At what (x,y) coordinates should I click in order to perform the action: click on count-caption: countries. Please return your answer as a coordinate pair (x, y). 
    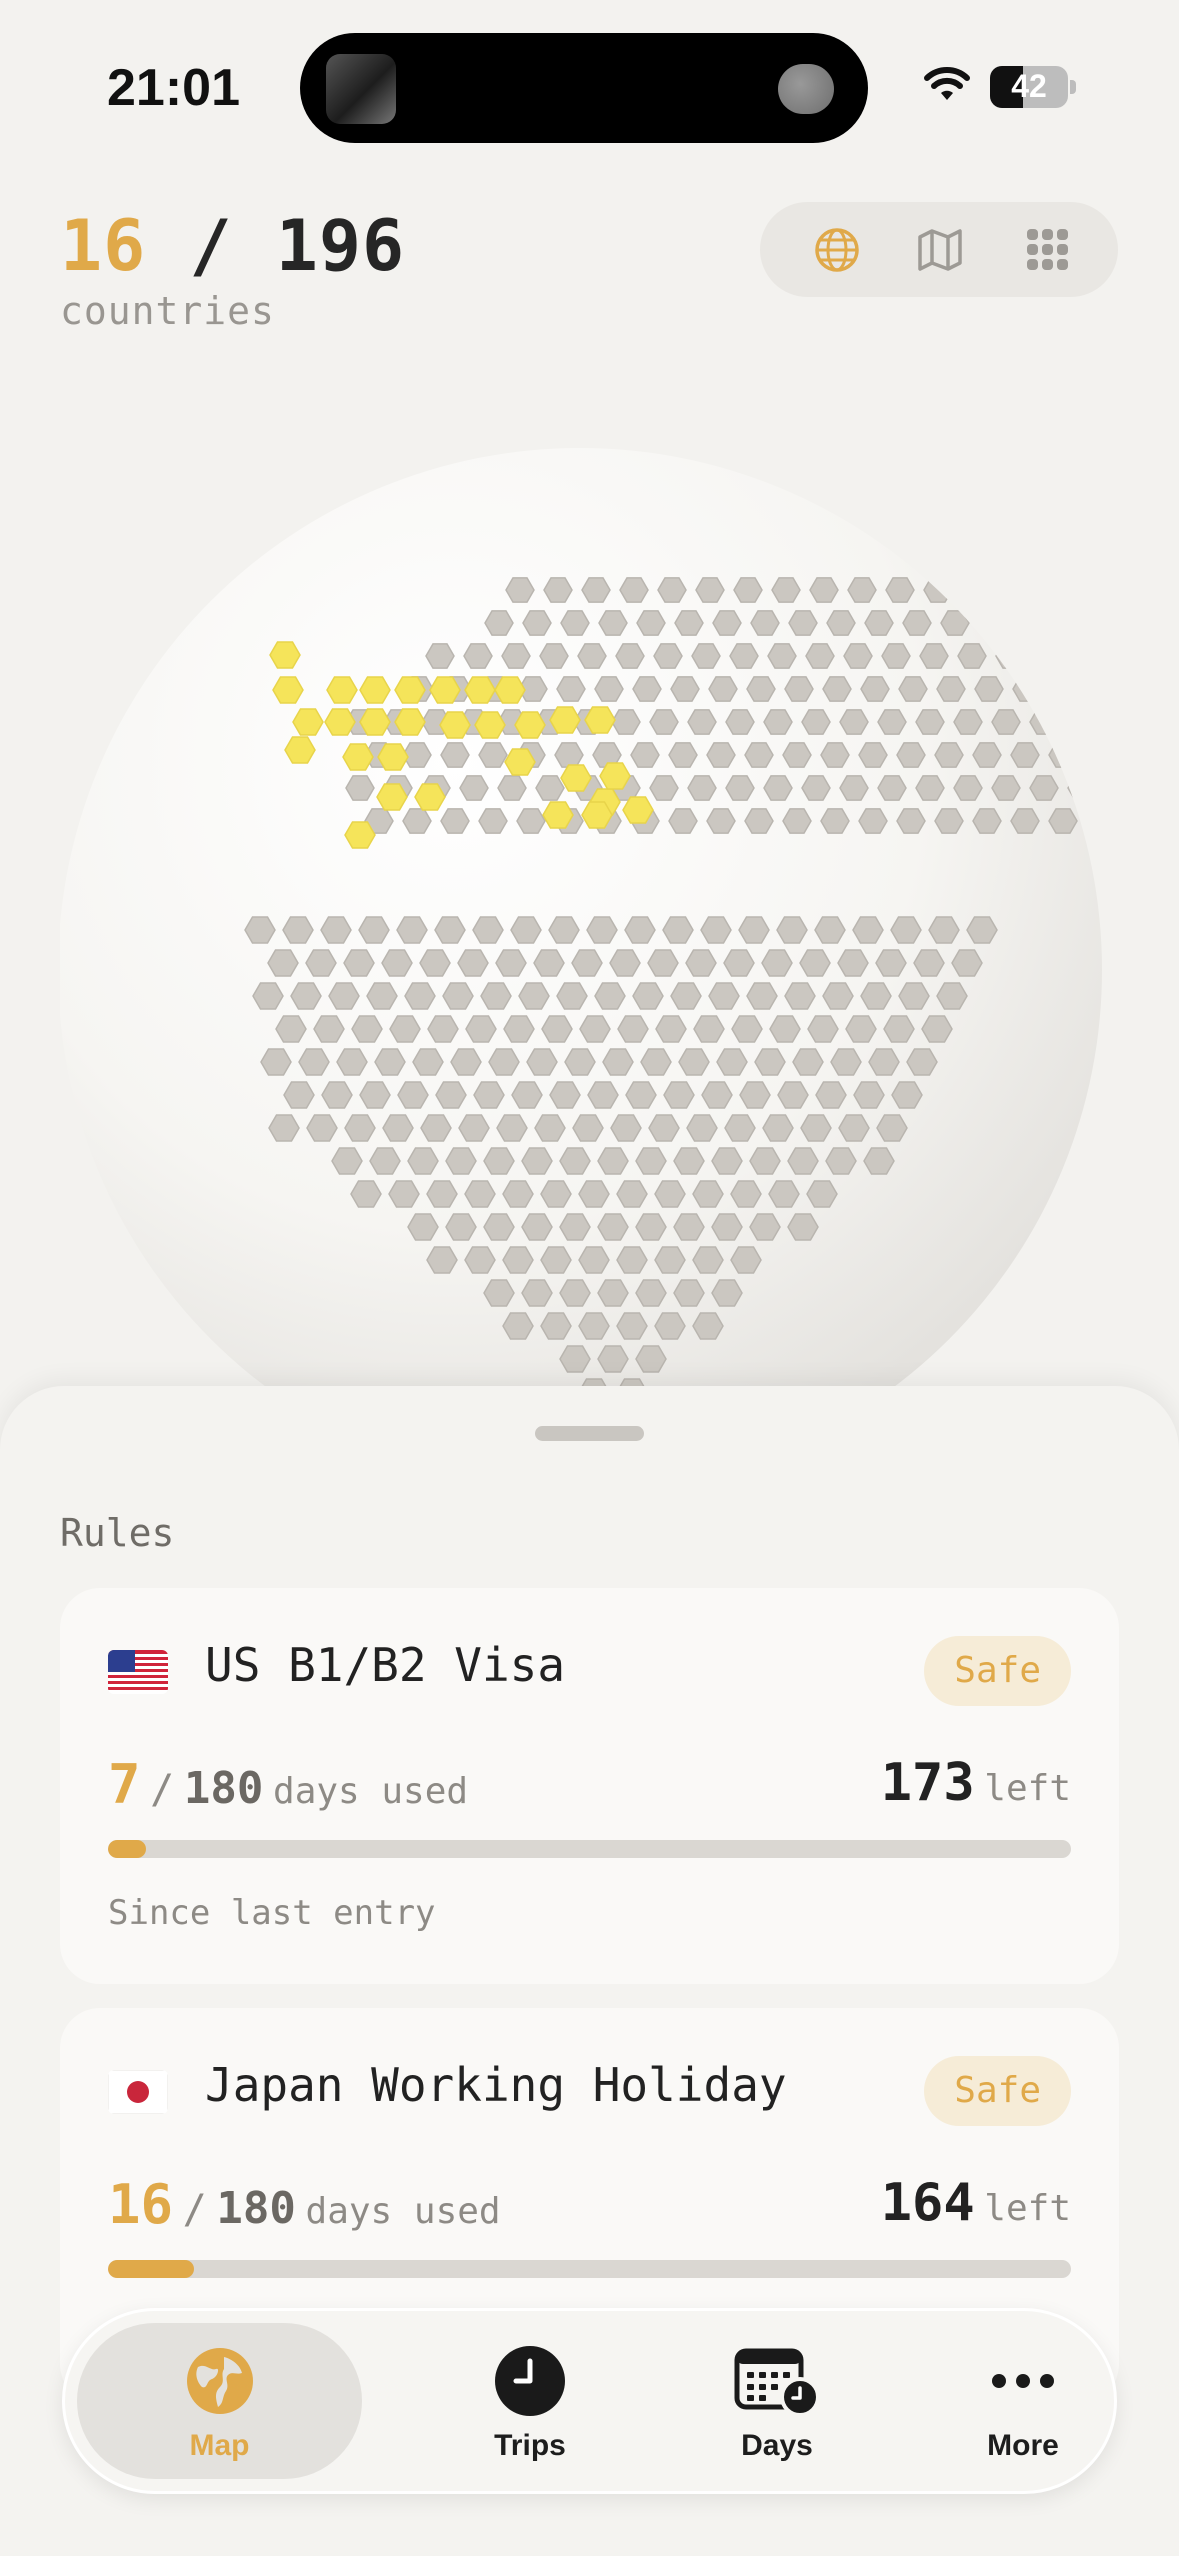
    Looking at the image, I should click on (167, 311).